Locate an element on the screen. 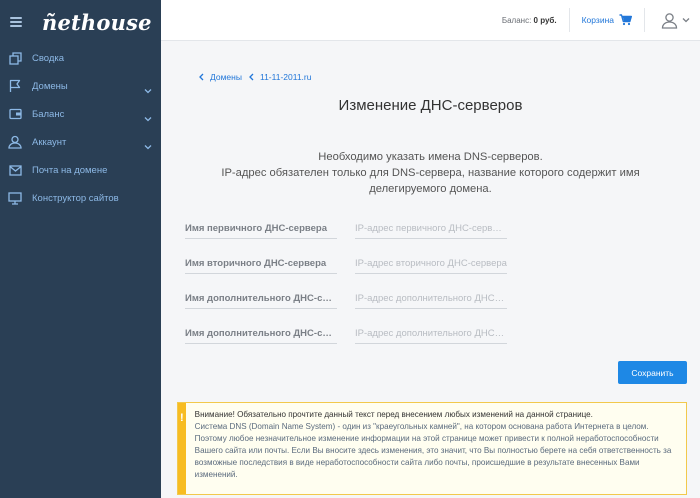 The height and width of the screenshot is (498, 700). warning-icon: ! is located at coordinates (182, 448).